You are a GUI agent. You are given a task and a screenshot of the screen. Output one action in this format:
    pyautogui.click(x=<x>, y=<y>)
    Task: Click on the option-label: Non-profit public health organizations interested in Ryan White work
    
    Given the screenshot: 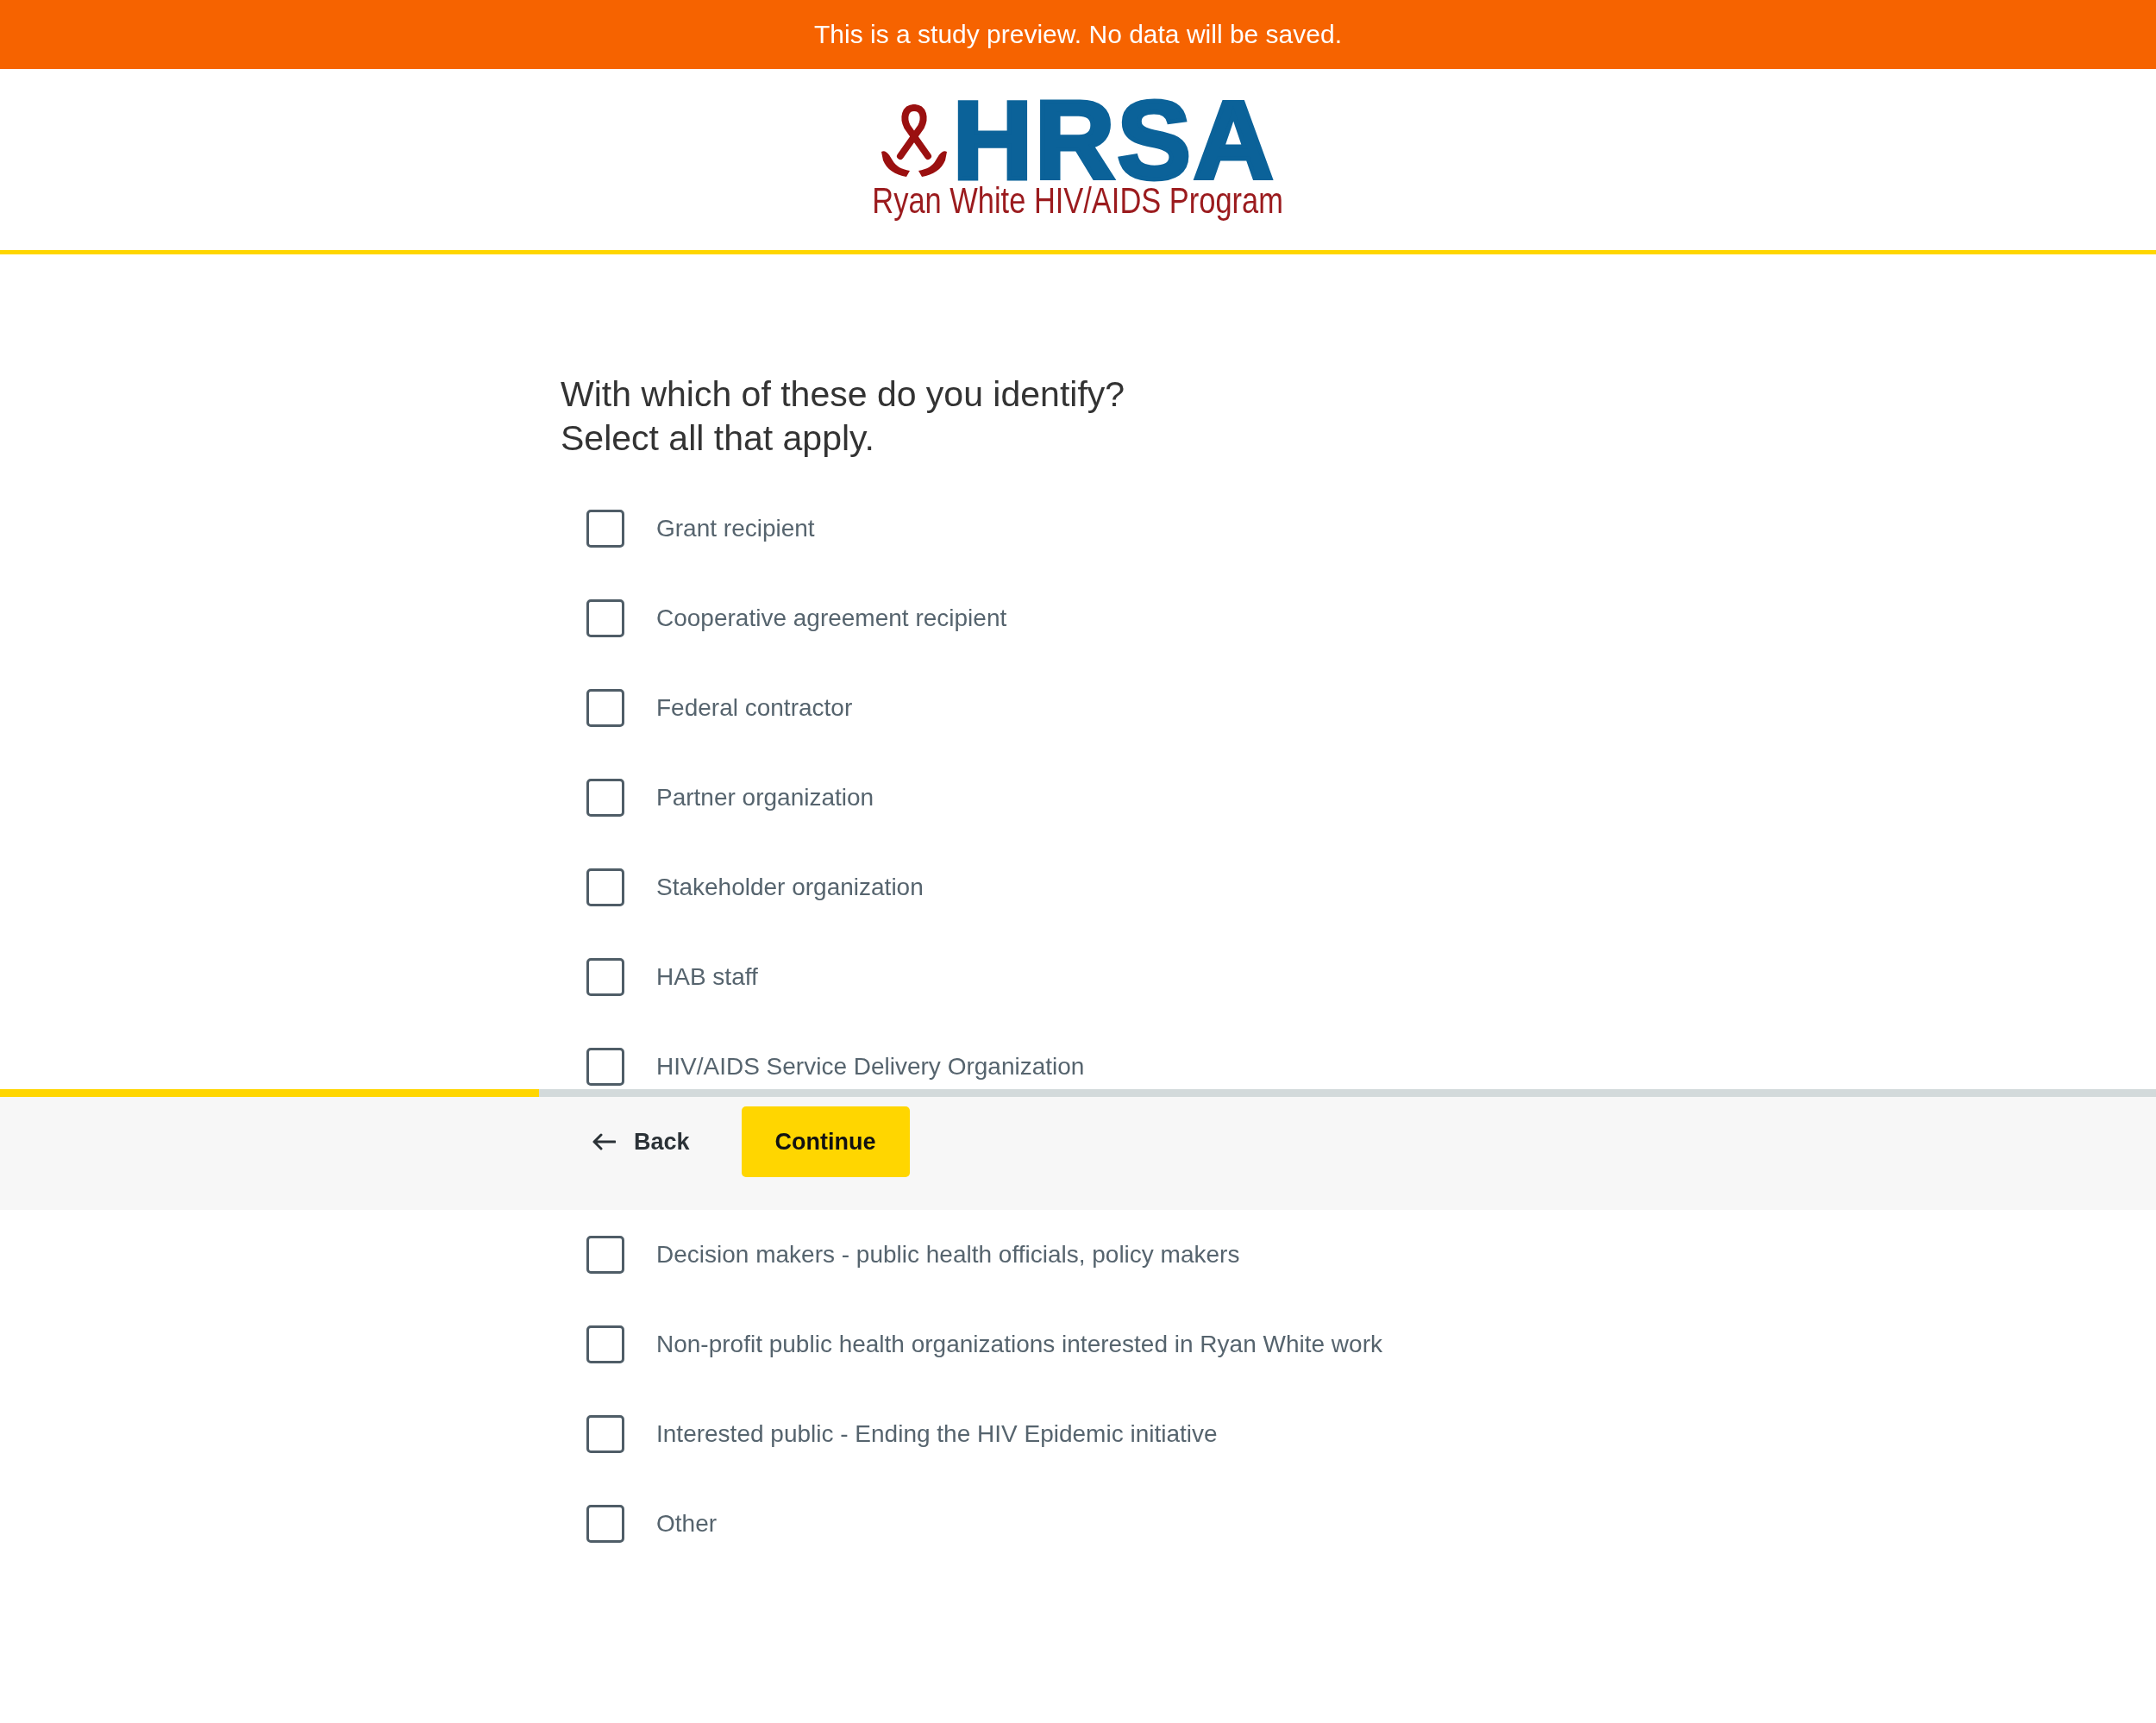 What is the action you would take?
    pyautogui.click(x=1019, y=1345)
    